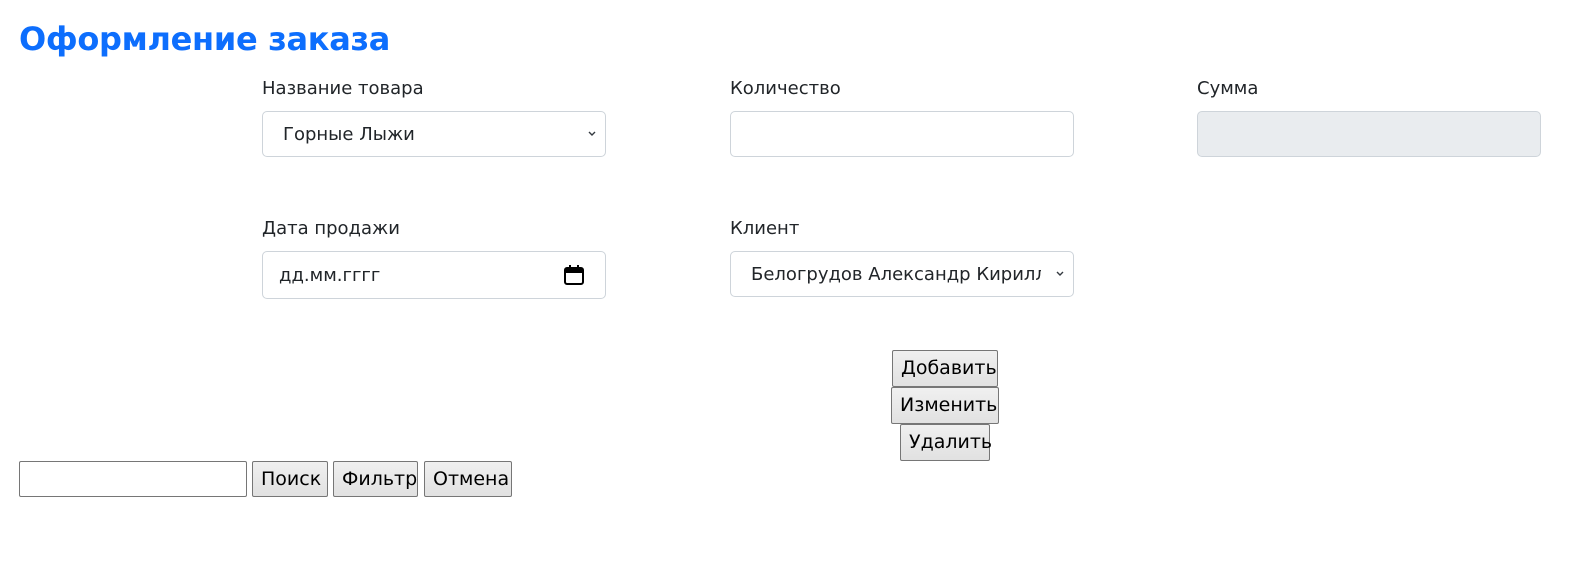 The image size is (1593, 582). Describe the element at coordinates (375, 479) in the screenshot. I see `filter-button: Фильтр` at that location.